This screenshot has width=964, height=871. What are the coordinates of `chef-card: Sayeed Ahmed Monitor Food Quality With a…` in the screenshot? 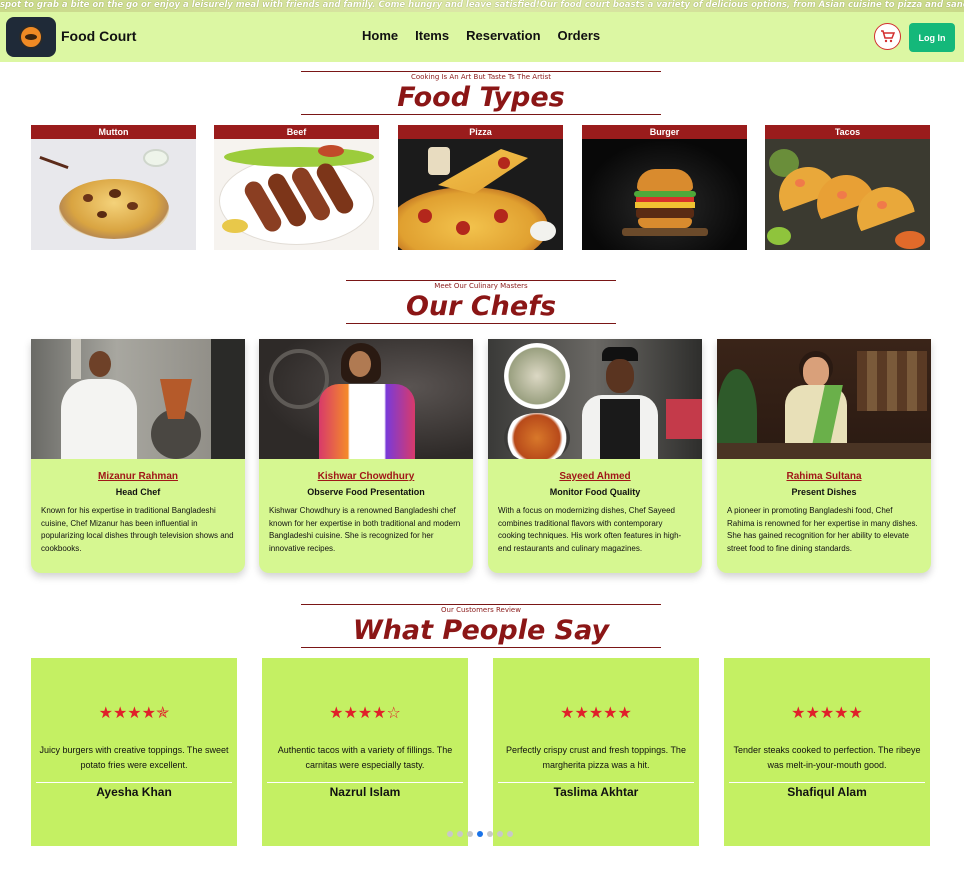 It's located at (595, 456).